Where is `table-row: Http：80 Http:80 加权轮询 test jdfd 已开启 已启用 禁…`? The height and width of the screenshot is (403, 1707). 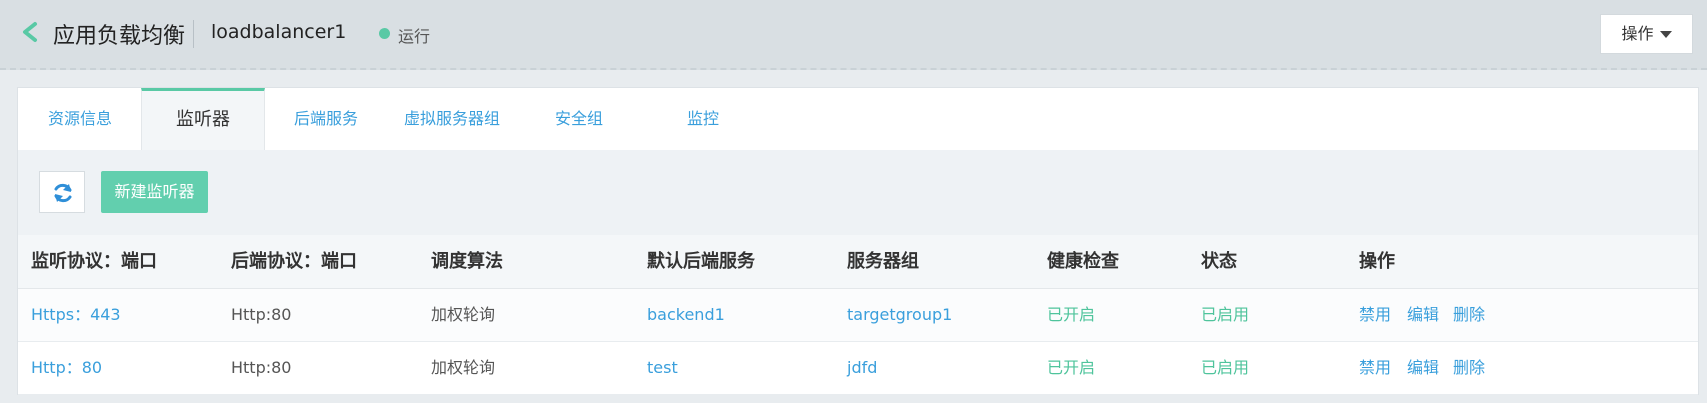
table-row: Http：80 Http:80 加权轮询 test jdfd 已开启 已启用 禁… is located at coordinates (858, 368).